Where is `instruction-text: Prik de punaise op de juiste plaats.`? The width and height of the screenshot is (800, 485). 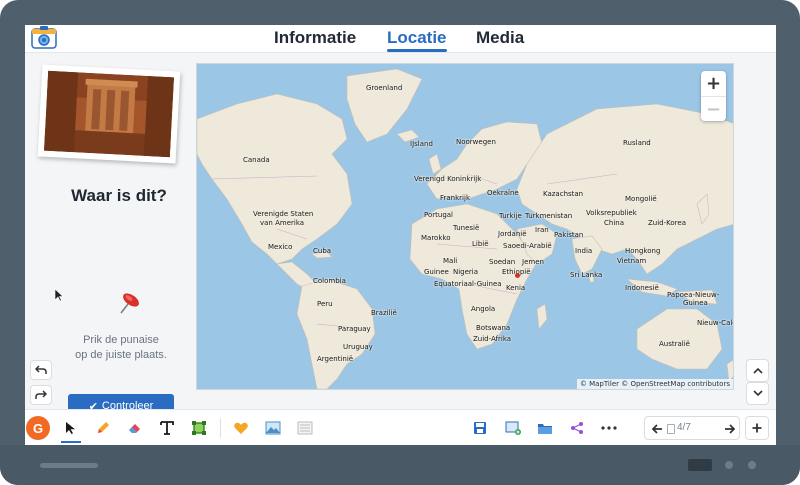 instruction-text: Prik de punaise op de juiste plaats. is located at coordinates (121, 348).